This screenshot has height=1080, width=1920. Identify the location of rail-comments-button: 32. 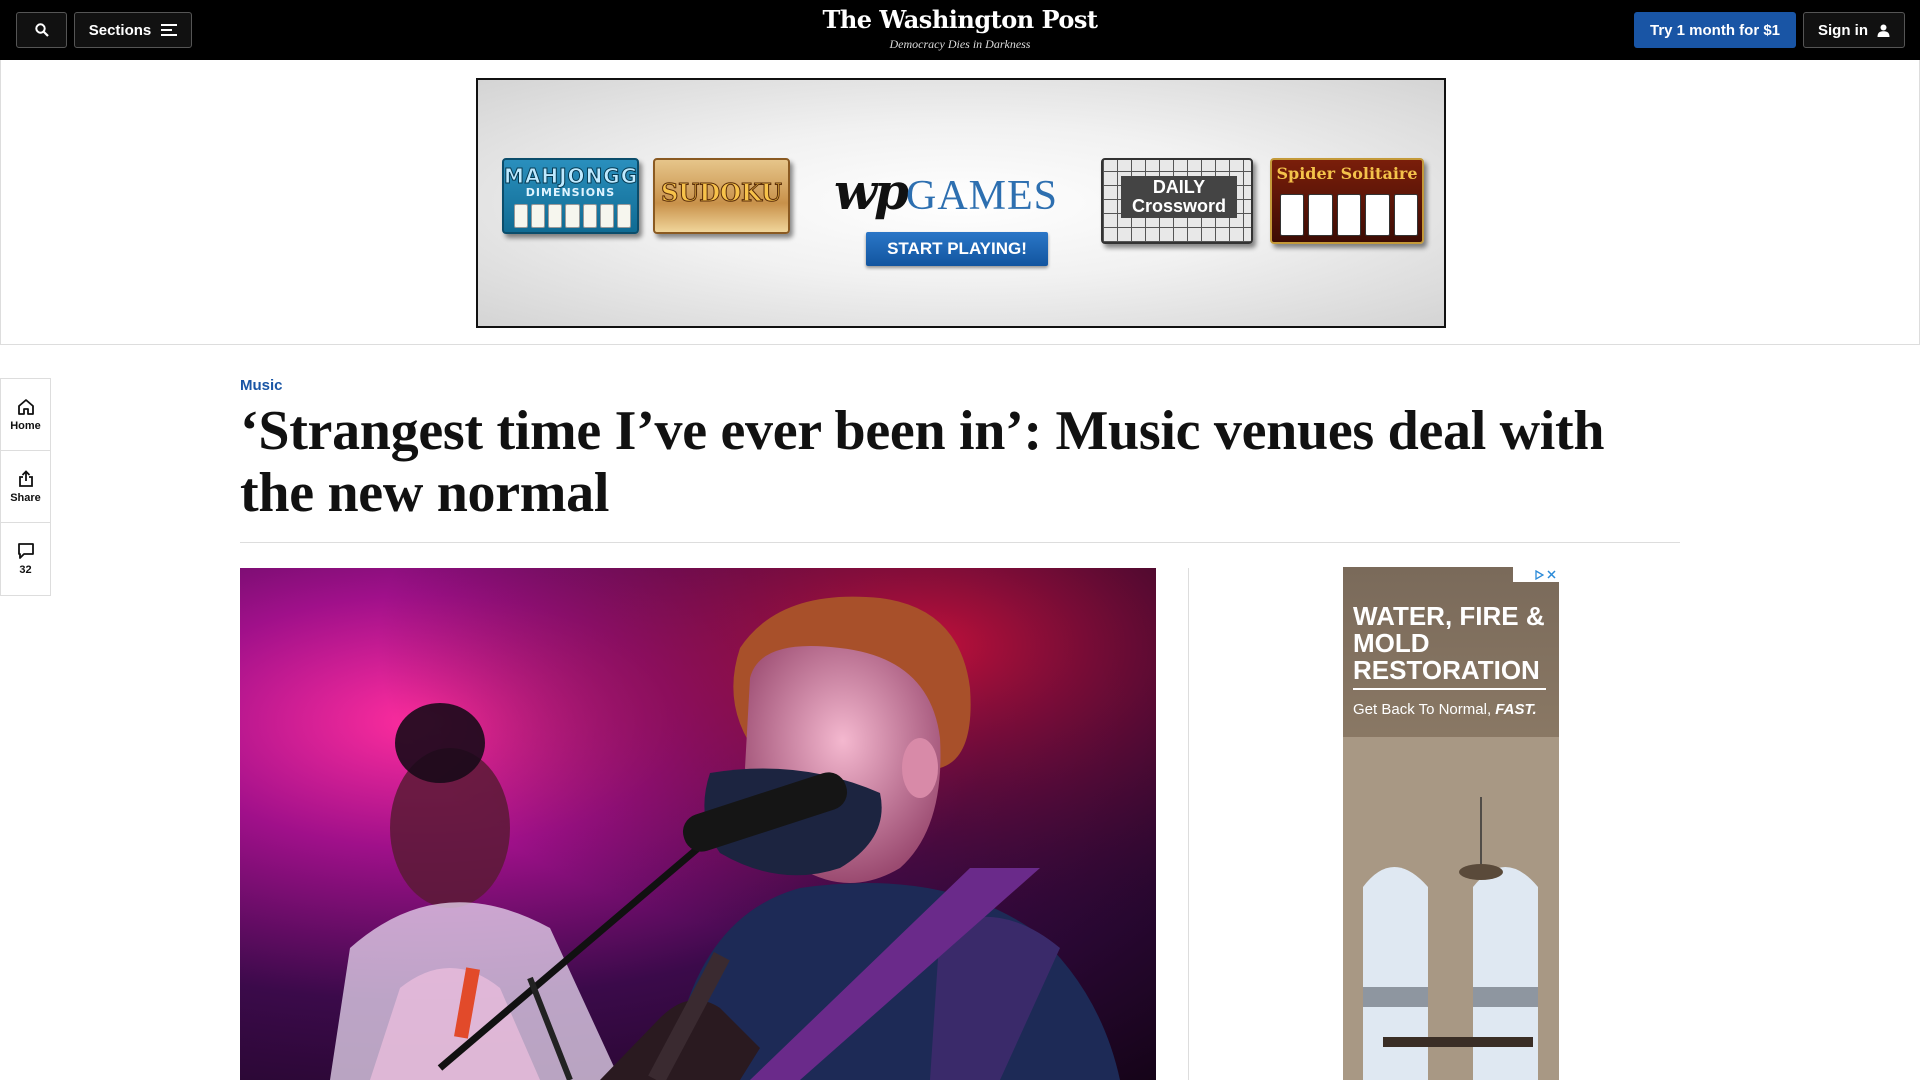
(25, 559).